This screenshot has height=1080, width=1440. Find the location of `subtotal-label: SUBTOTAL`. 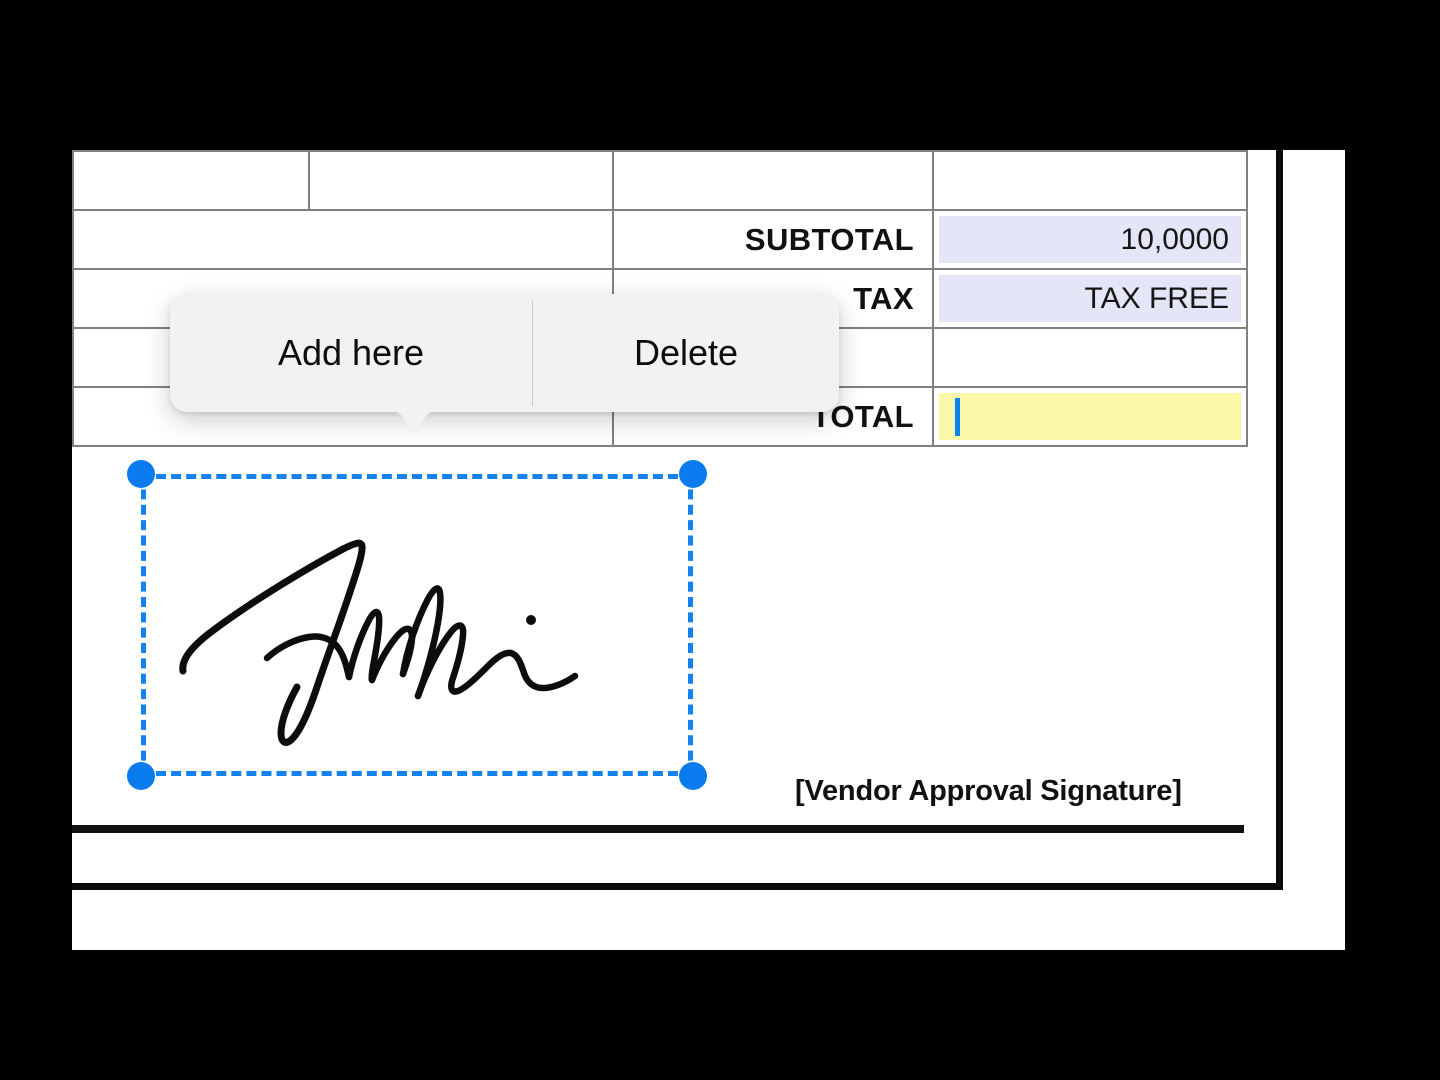

subtotal-label: SUBTOTAL is located at coordinates (773, 239).